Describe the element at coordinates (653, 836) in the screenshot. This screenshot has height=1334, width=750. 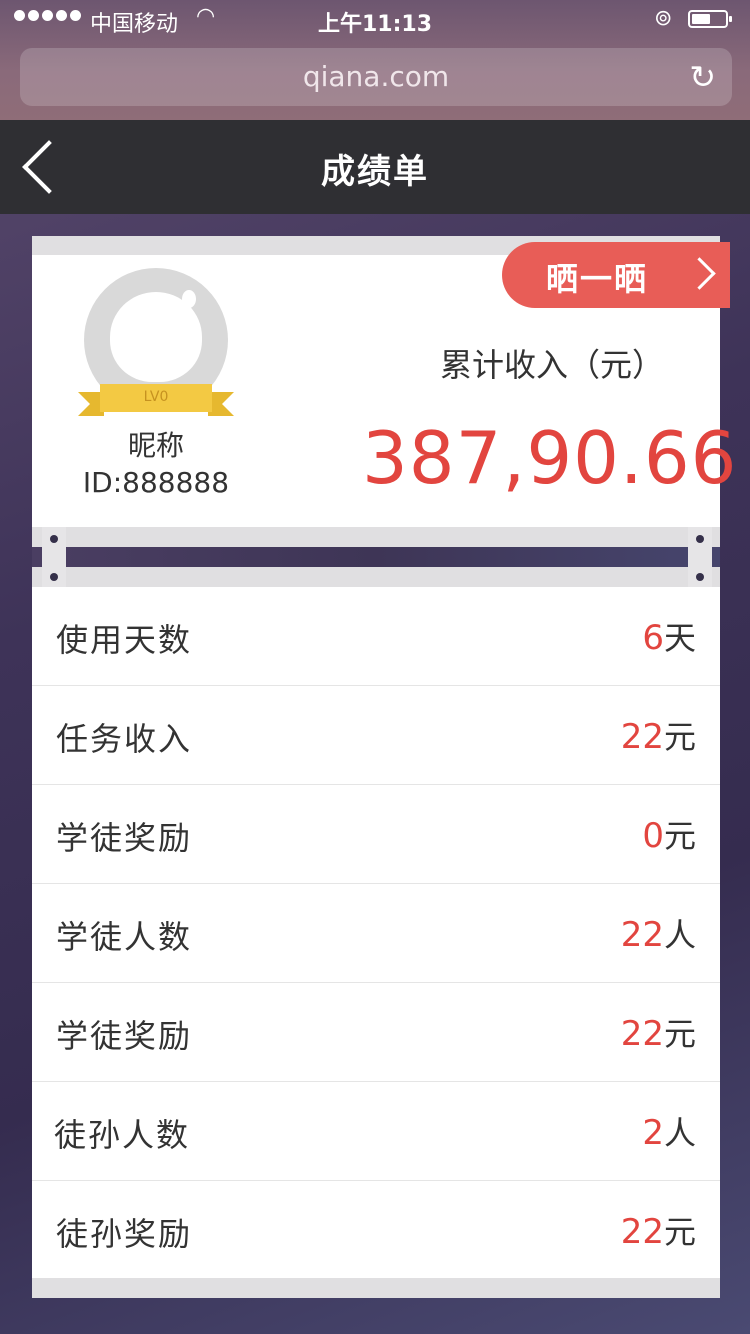
I see `stat-number: 0` at that location.